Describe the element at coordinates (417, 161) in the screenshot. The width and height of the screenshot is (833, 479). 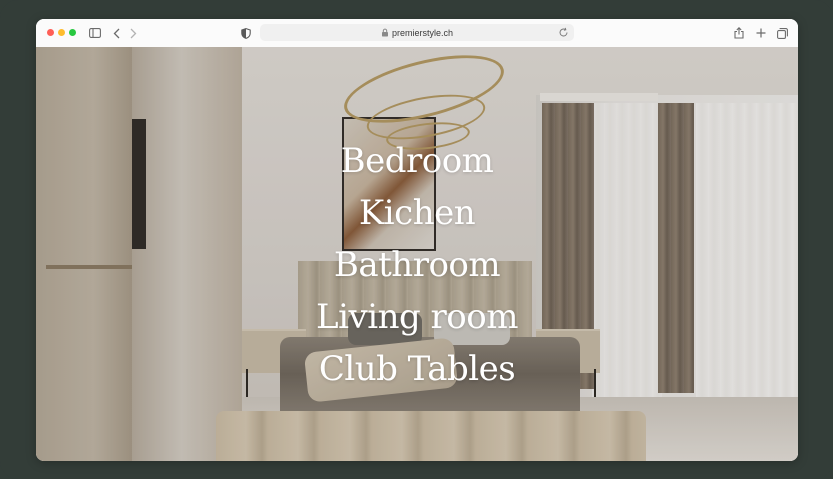
I see `menu-item-bedroom: Bedroom` at that location.